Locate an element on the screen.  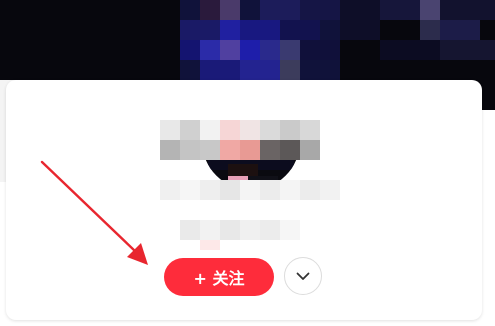
follow-button: + 关注 is located at coordinates (219, 277).